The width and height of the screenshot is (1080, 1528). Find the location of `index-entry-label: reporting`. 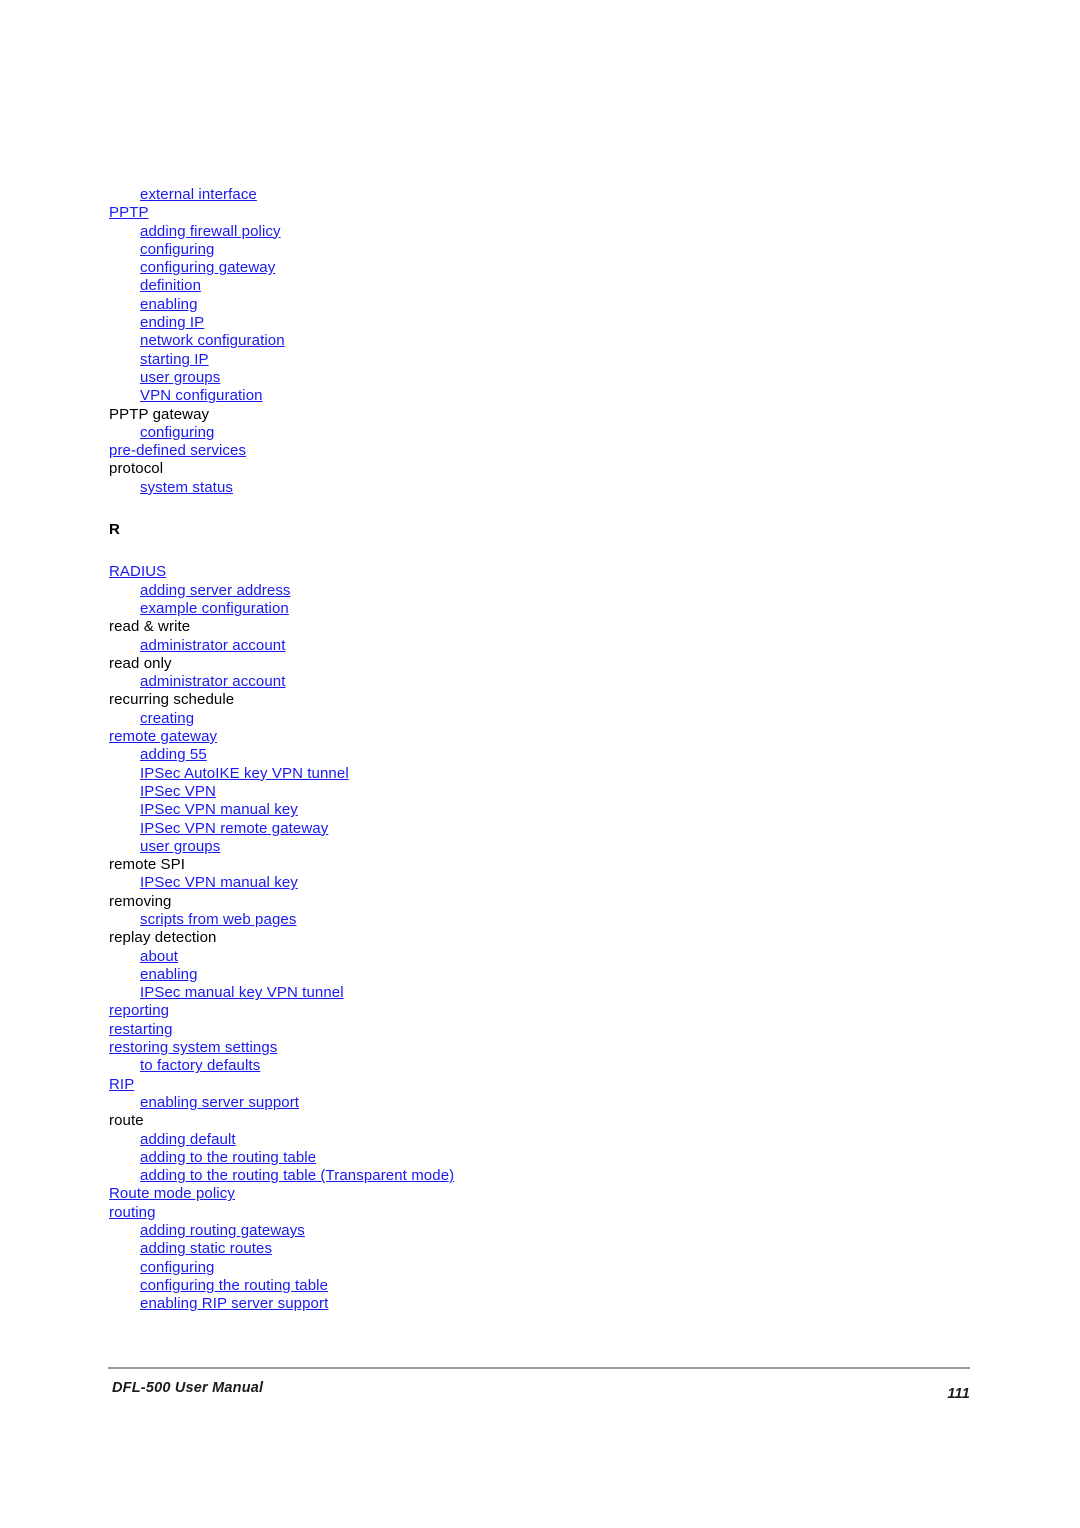

index-entry-label: reporting is located at coordinates (139, 1011).